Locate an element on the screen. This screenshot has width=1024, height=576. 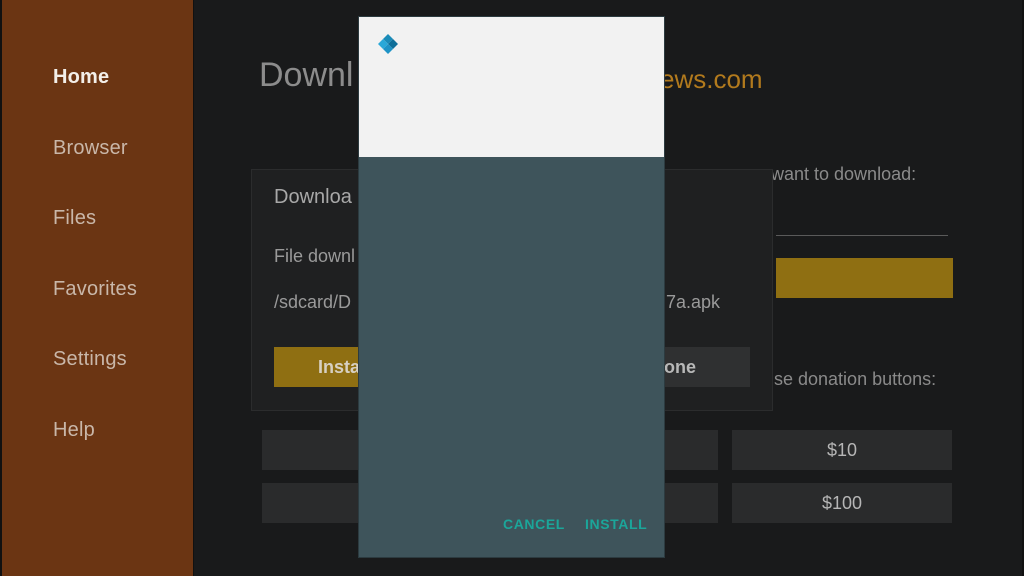
kodi-icon is located at coordinates (388, 44).